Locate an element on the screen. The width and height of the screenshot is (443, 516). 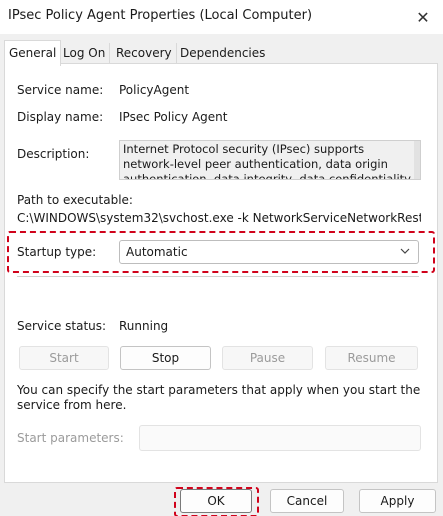
display-name-label: Display name: is located at coordinates (60, 117).